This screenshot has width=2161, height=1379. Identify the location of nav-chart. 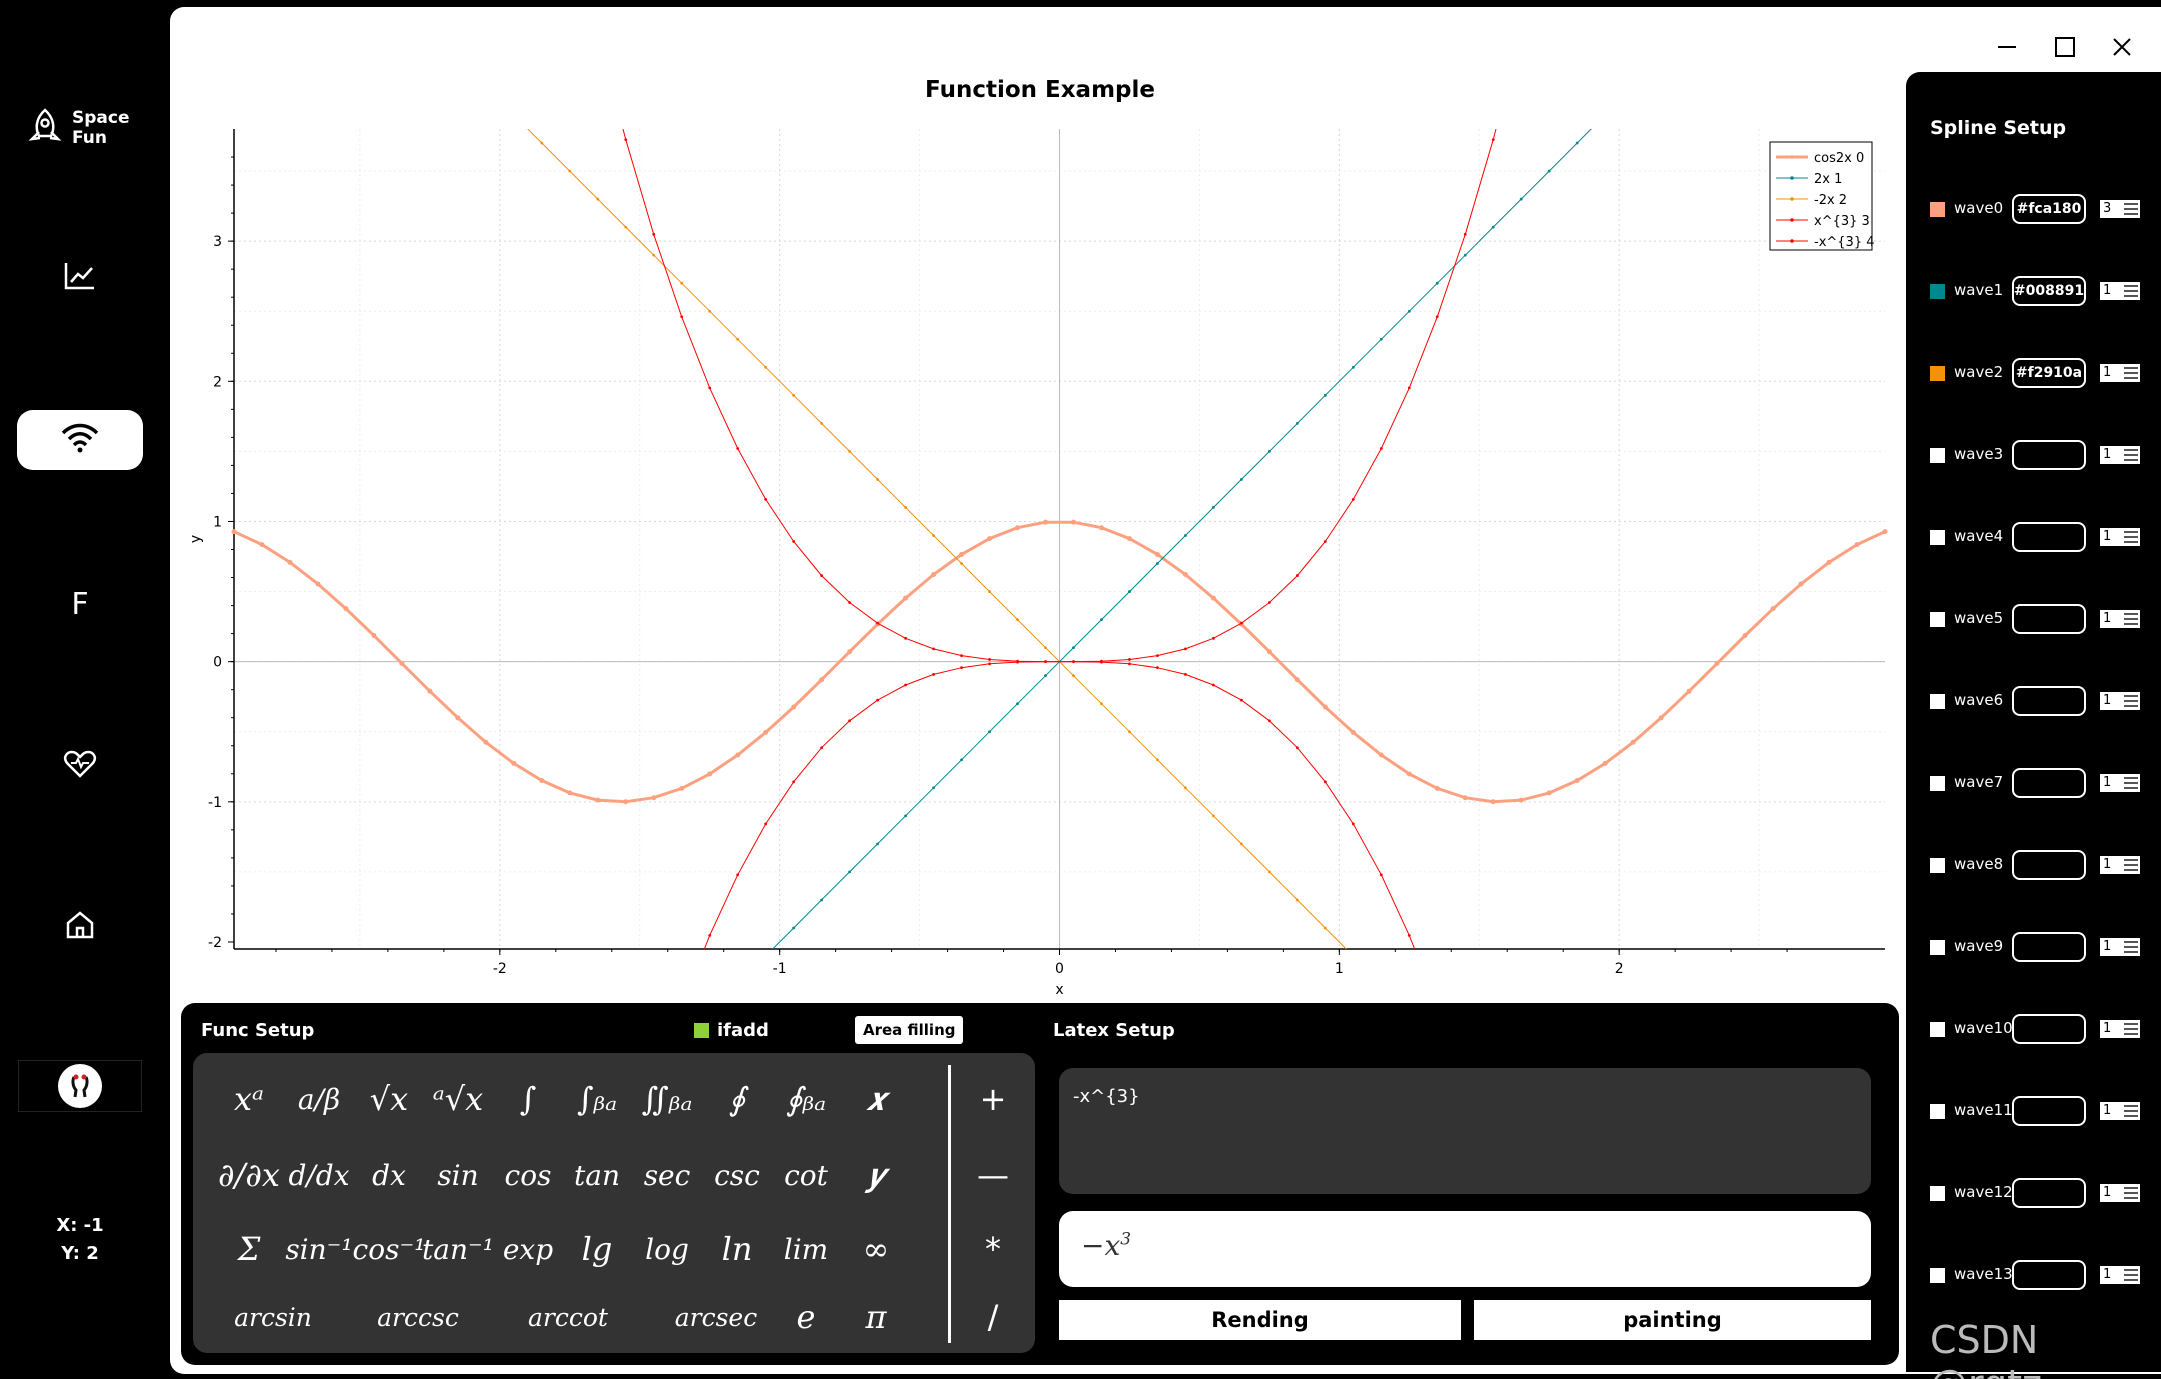
(80, 278).